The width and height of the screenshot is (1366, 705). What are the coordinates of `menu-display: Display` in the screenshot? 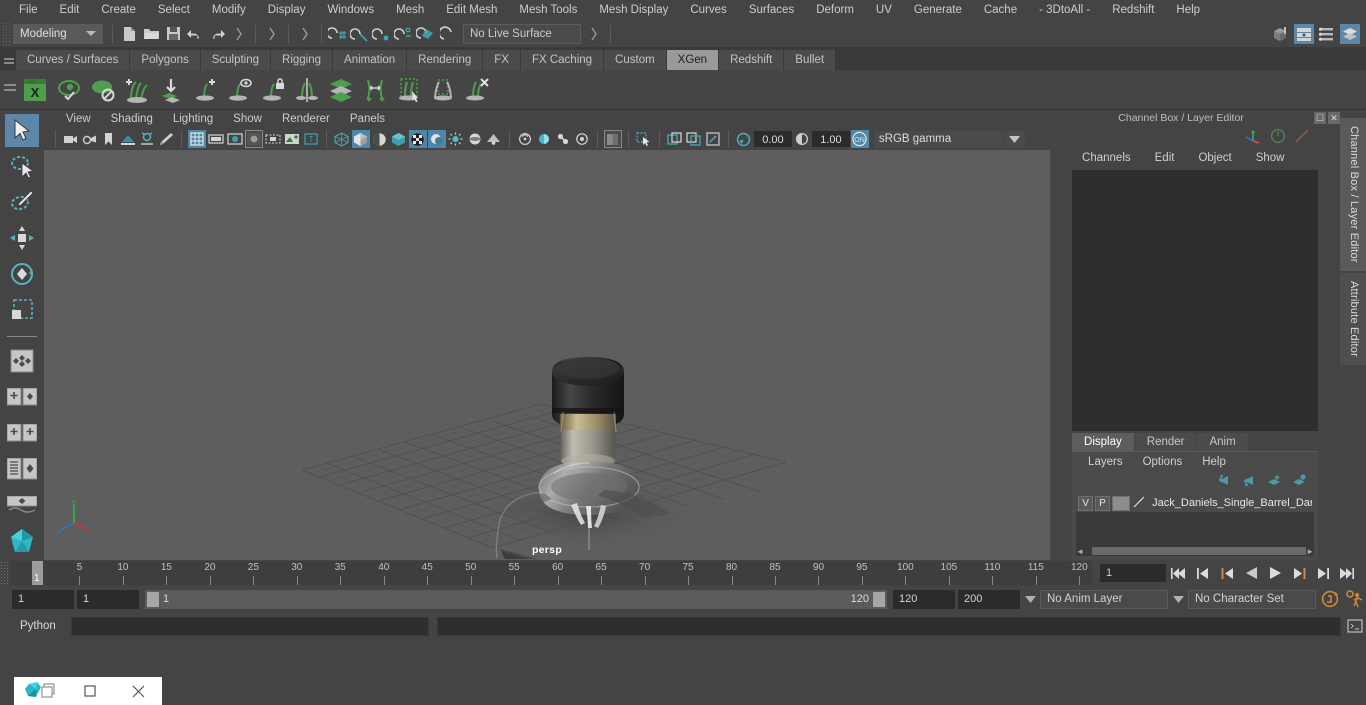 It's located at (287, 10).